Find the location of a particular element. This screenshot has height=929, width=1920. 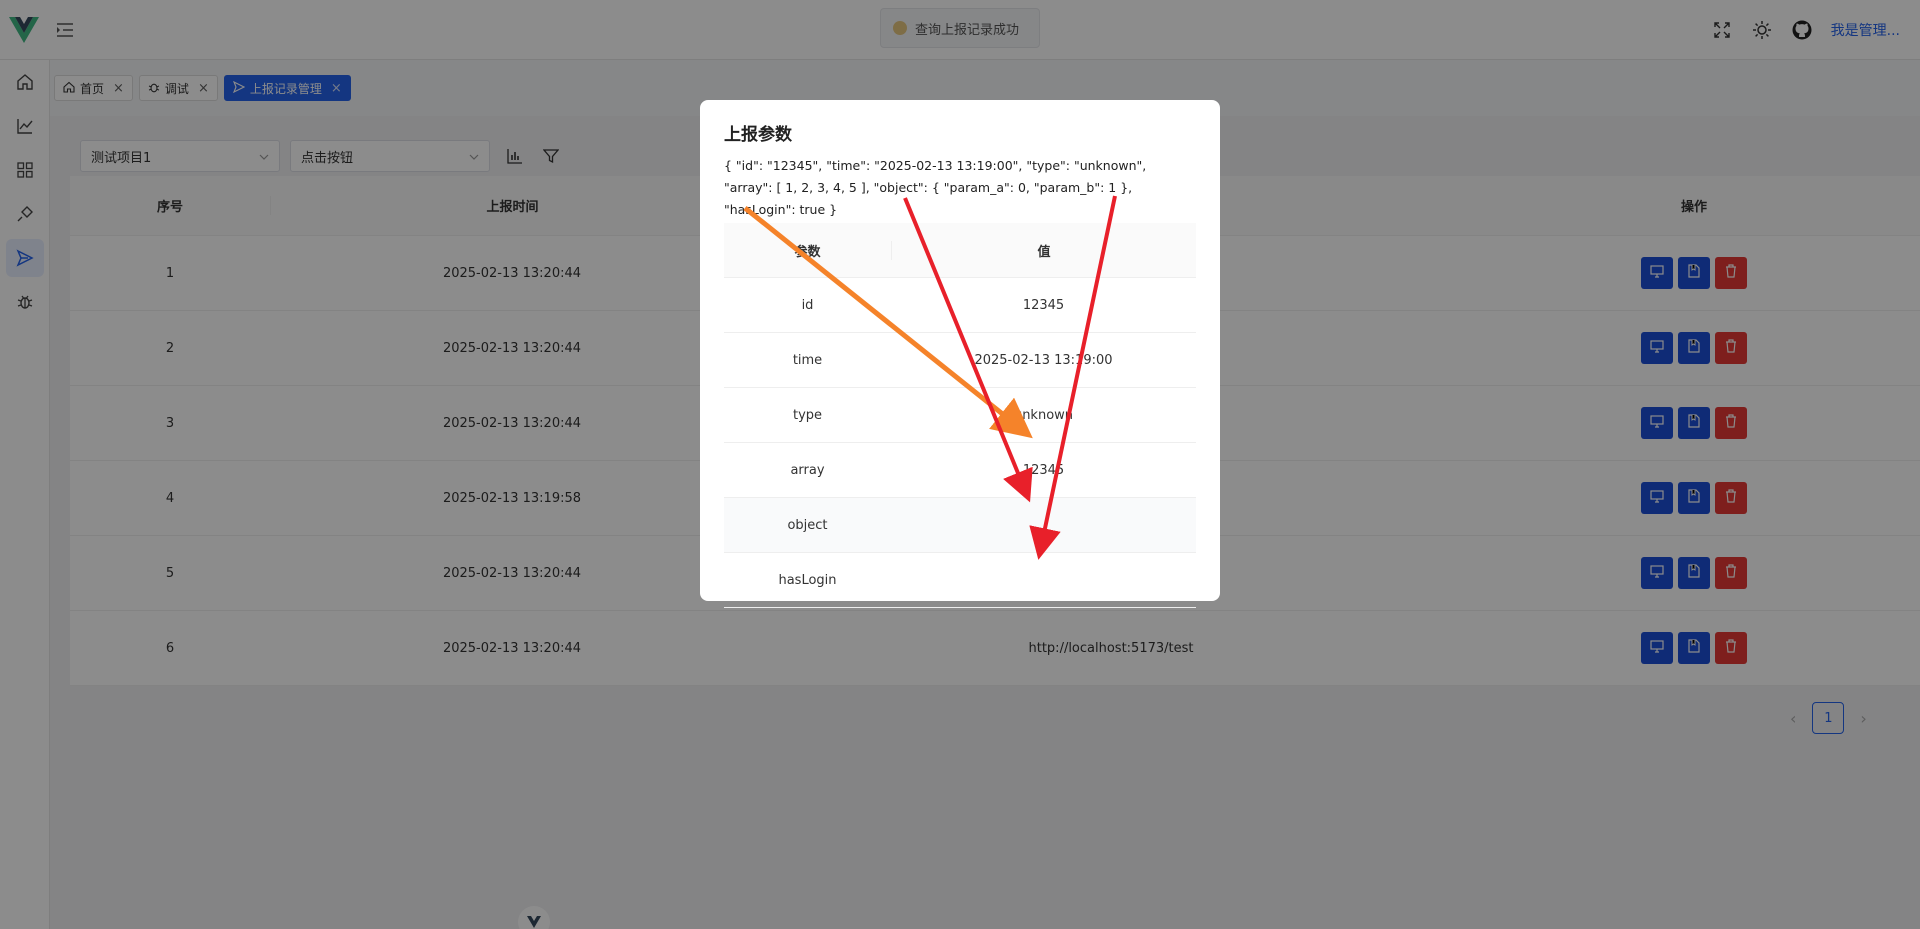

param-row: object is located at coordinates (960, 525).